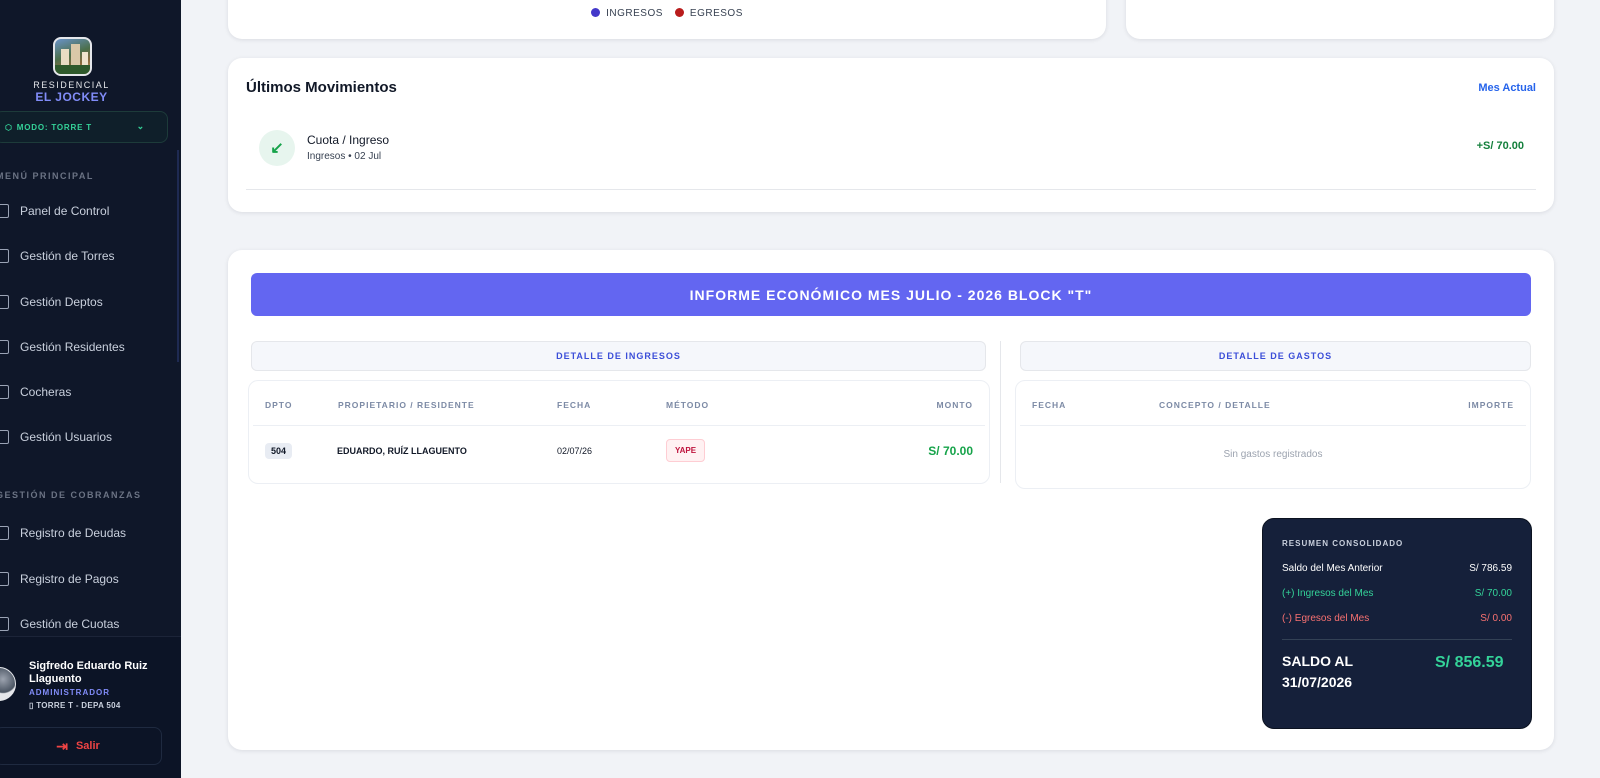 Image resolution: width=1600 pixels, height=778 pixels. I want to click on building-icon, so click(4, 256).